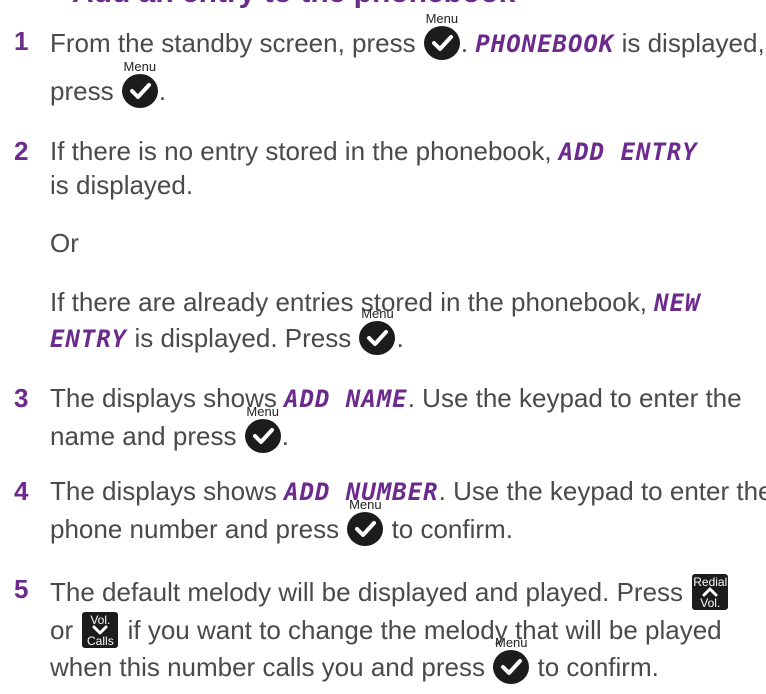 The height and width of the screenshot is (694, 766). Describe the element at coordinates (21, 151) in the screenshot. I see `step-number: 2` at that location.